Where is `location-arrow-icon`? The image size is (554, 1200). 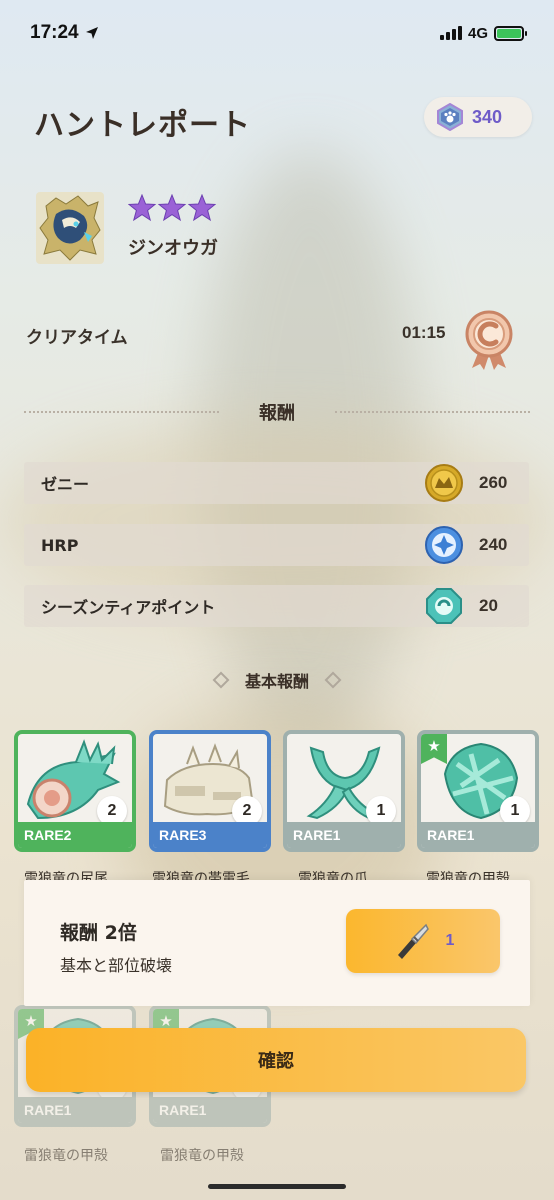 location-arrow-icon is located at coordinates (91, 33).